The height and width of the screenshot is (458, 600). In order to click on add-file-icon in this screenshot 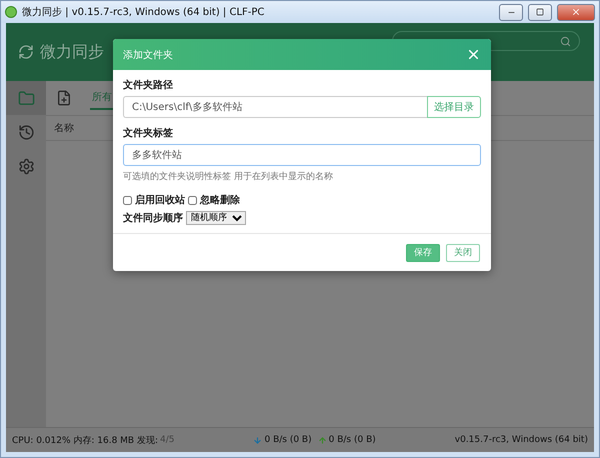, I will do `click(64, 98)`.